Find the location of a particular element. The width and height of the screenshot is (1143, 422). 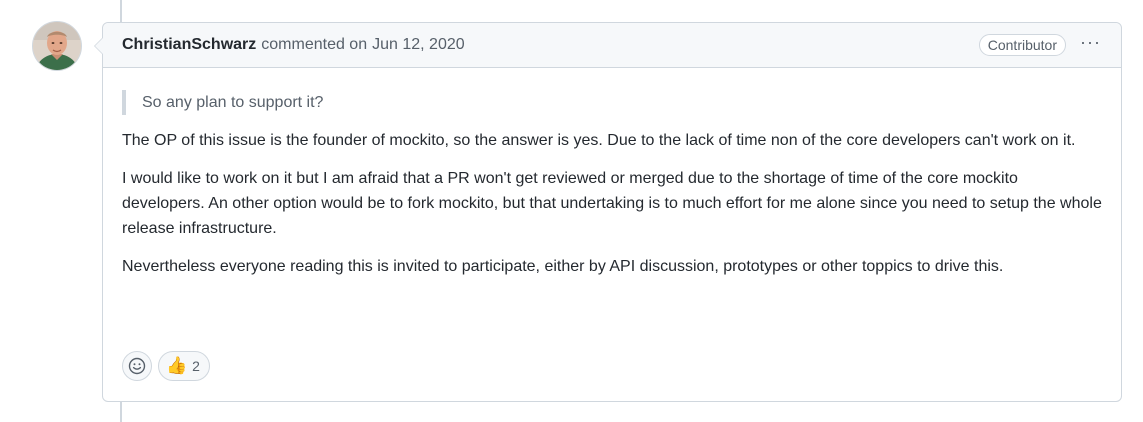

avatar-photo is located at coordinates (57, 46).